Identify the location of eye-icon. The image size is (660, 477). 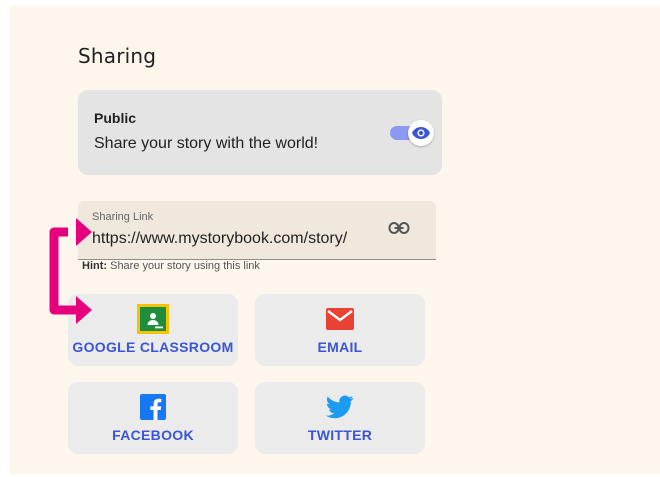
(421, 133).